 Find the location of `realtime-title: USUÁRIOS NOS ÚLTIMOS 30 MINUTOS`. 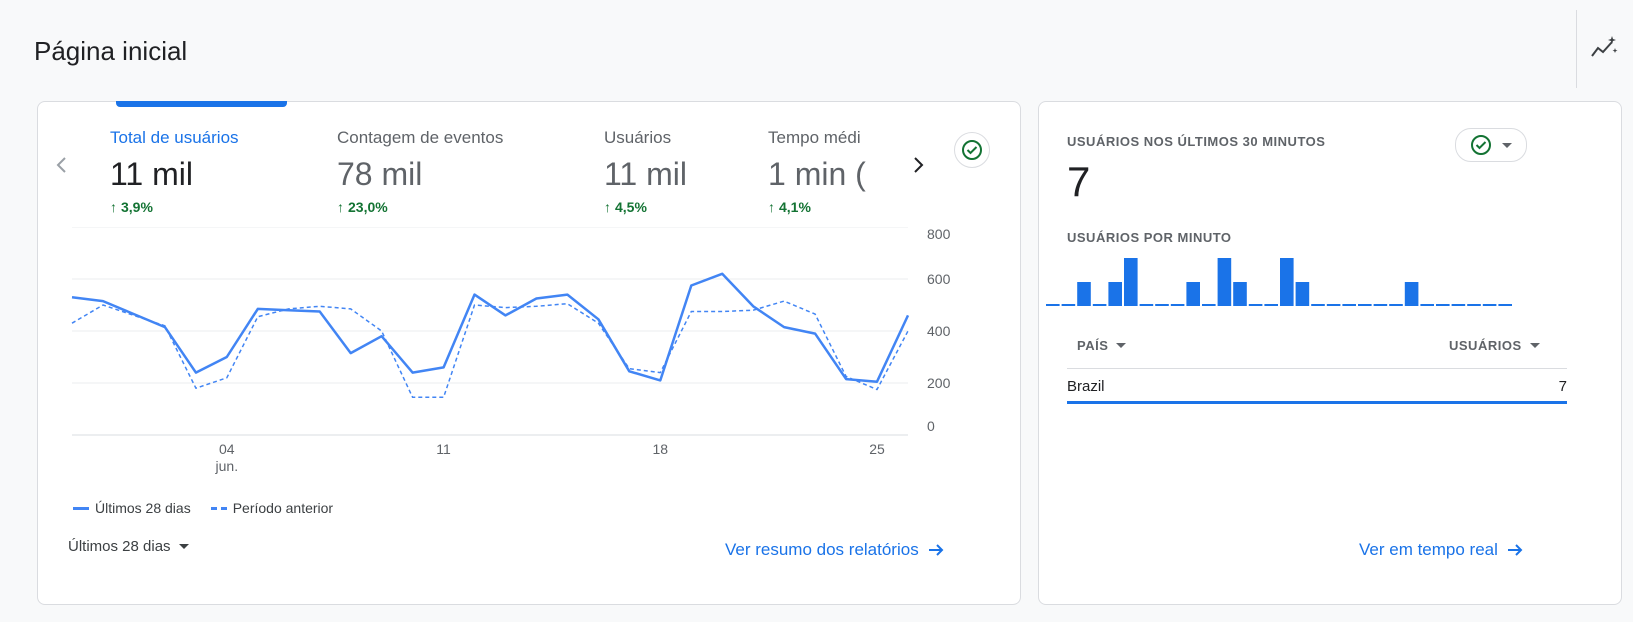

realtime-title: USUÁRIOS NOS ÚLTIMOS 30 MINUTOS is located at coordinates (1196, 141).